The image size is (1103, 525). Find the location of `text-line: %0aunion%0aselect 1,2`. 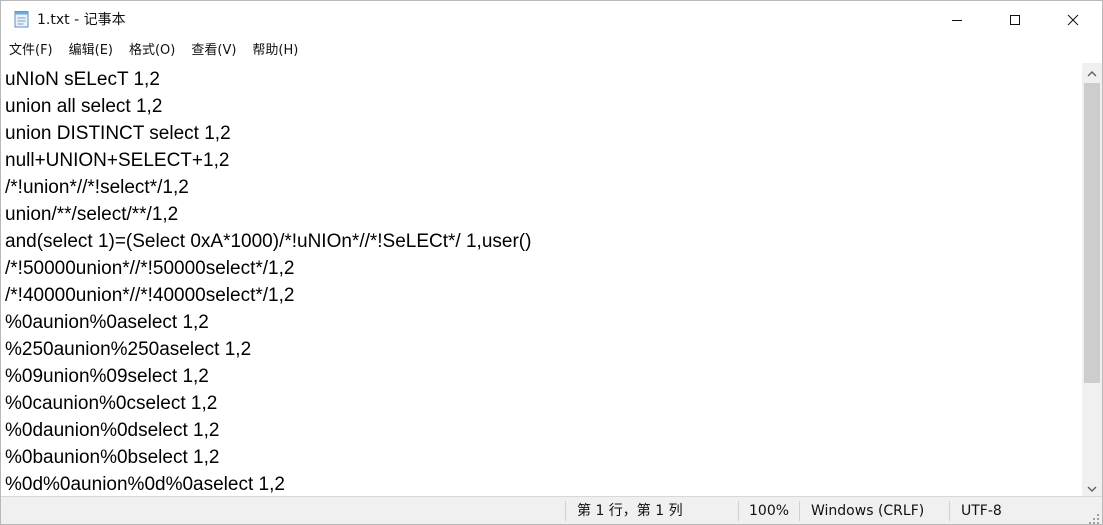

text-line: %0aunion%0aselect 1,2 is located at coordinates (107, 322).